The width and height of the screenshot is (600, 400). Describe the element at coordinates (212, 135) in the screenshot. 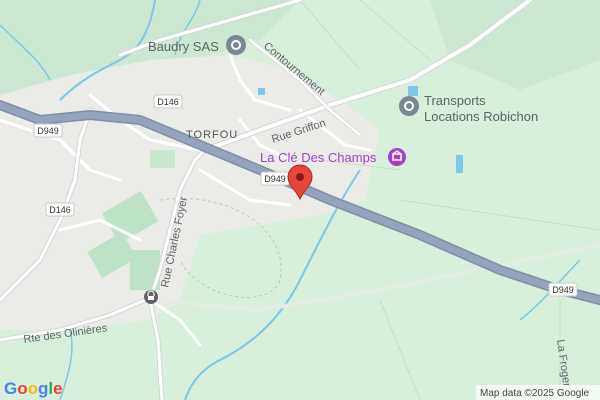

I see `place-label-torfou: TORFOU` at that location.